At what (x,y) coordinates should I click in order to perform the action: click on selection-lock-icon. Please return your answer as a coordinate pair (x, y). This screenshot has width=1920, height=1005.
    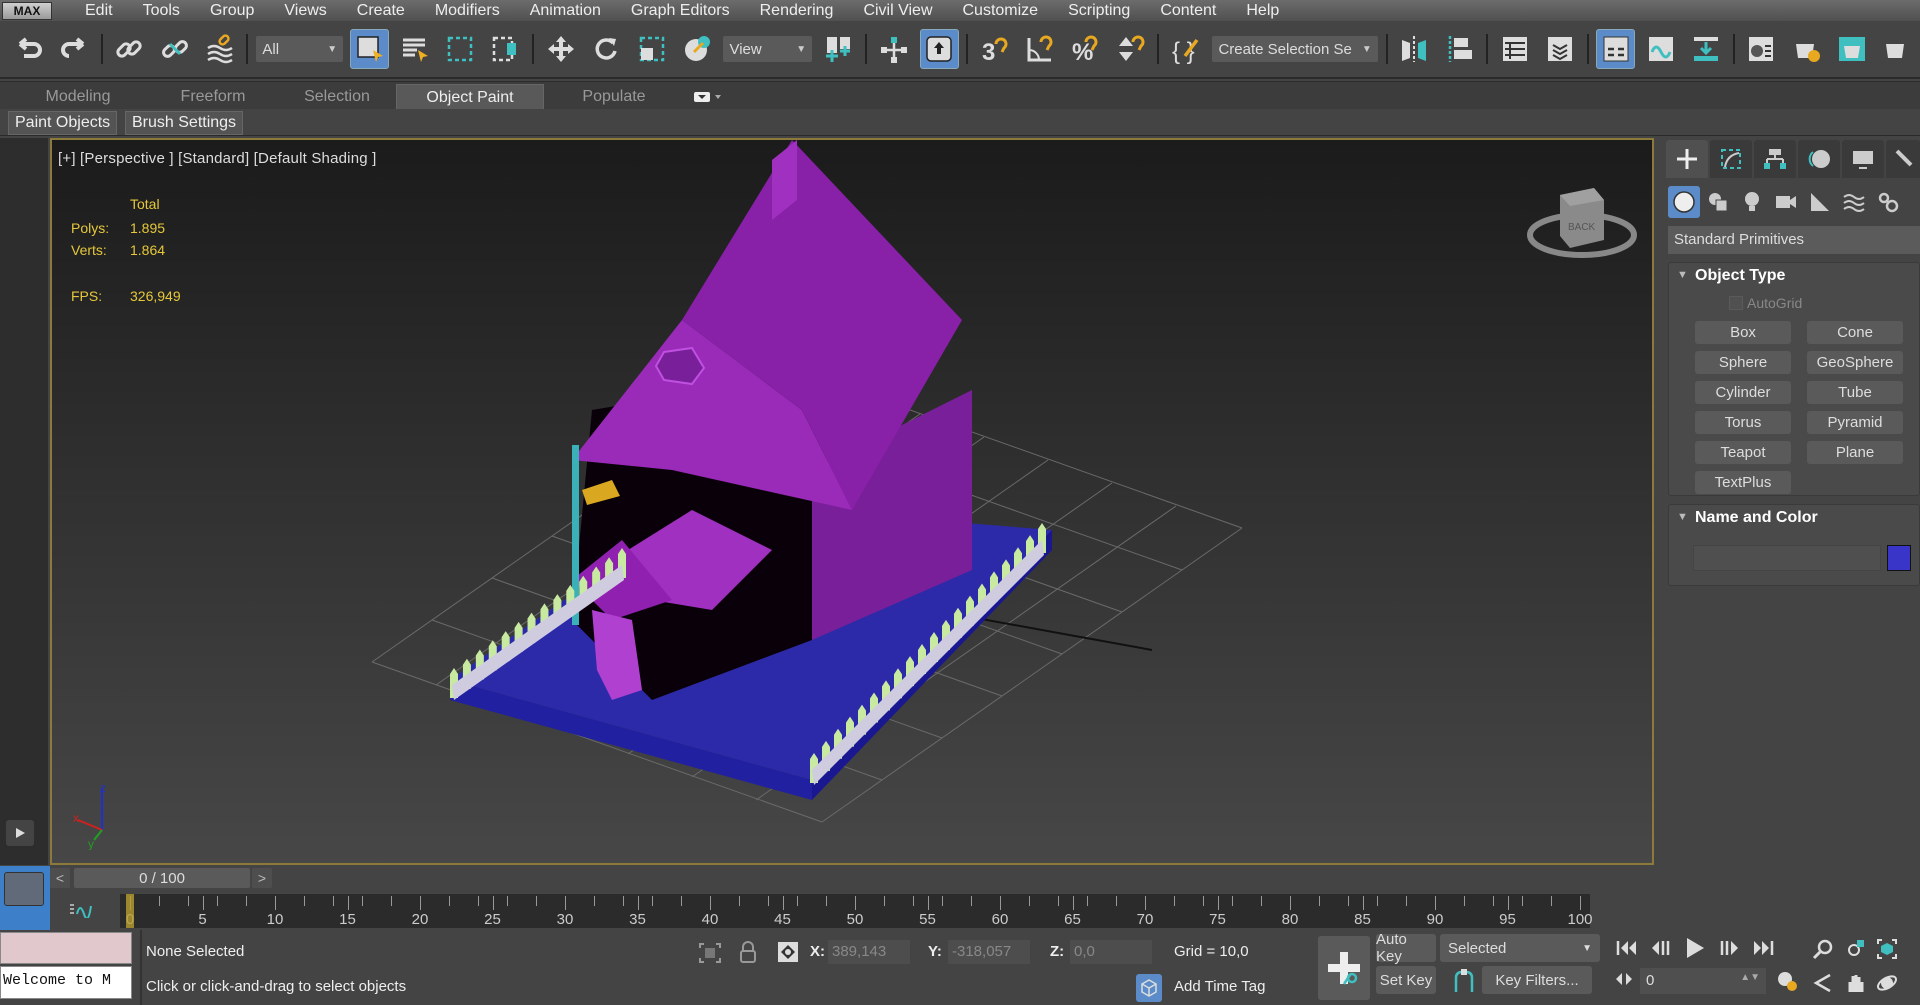
    Looking at the image, I should click on (748, 952).